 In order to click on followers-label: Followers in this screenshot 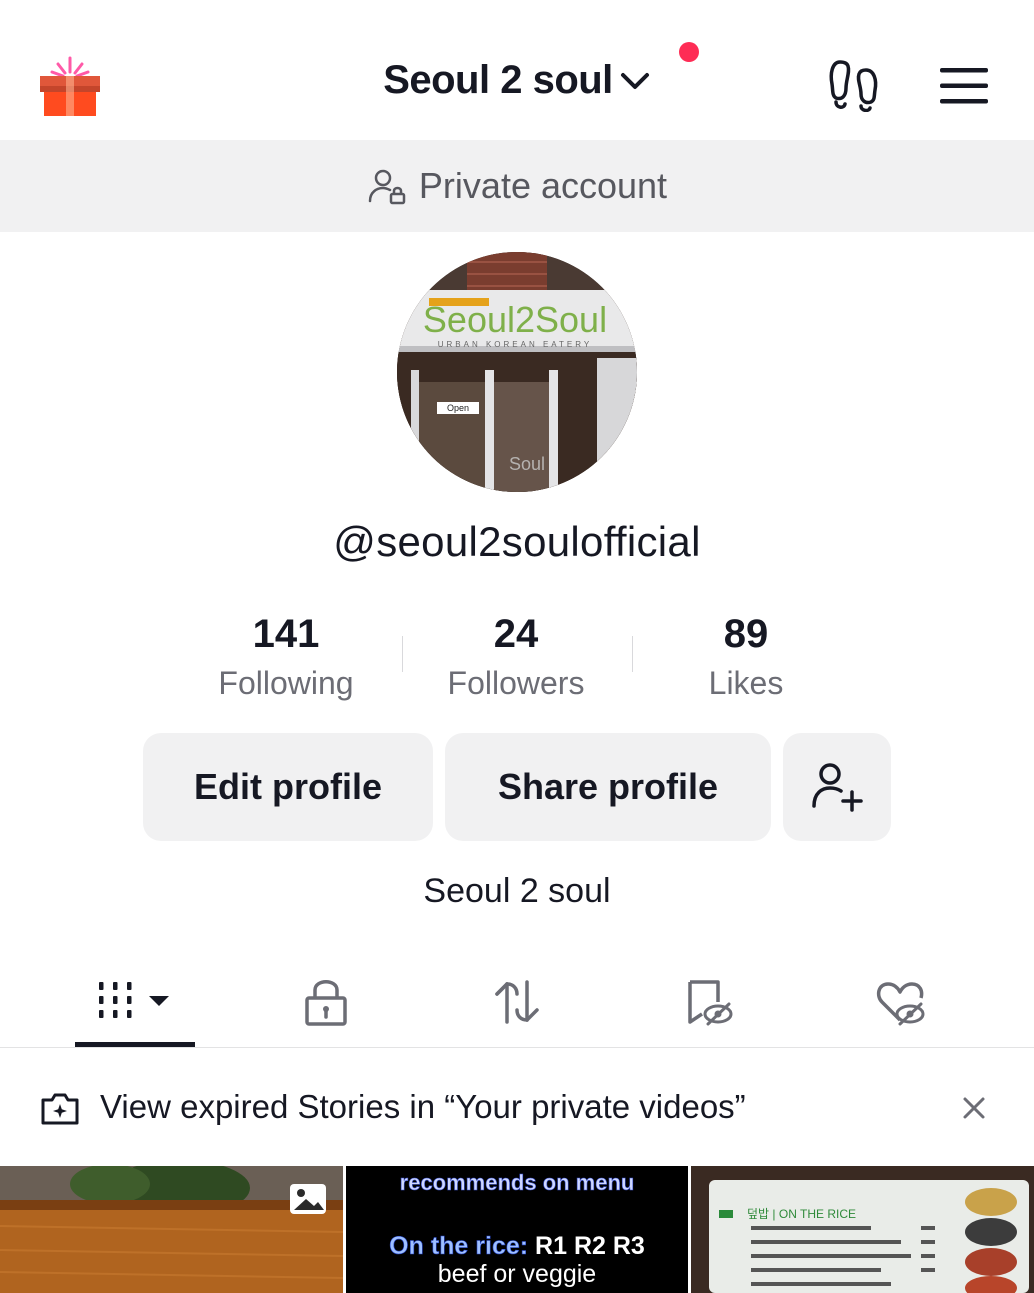, I will do `click(516, 683)`.